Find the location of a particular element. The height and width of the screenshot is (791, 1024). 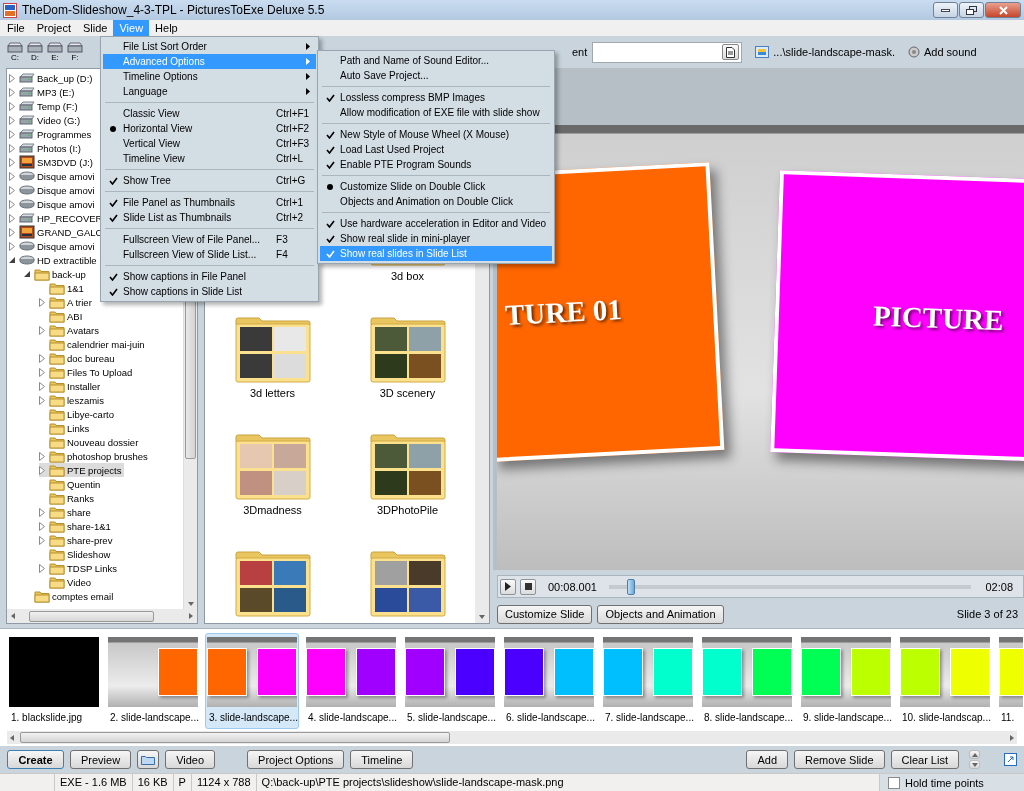

tree-item: comptes email is located at coordinates (70, 596).